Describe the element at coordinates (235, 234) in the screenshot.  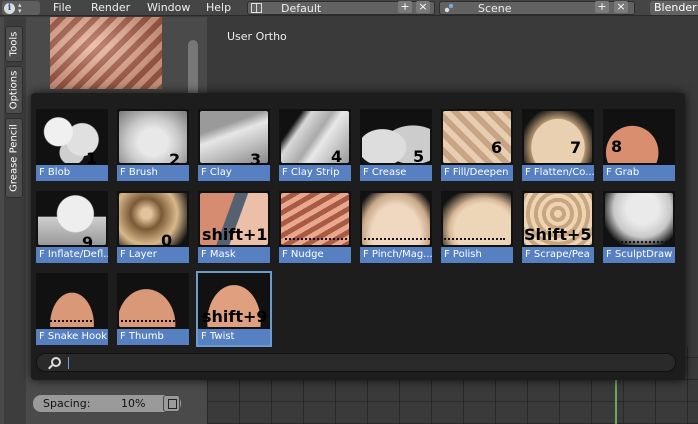
I see `brush-shortcut-annotation: shift+1` at that location.